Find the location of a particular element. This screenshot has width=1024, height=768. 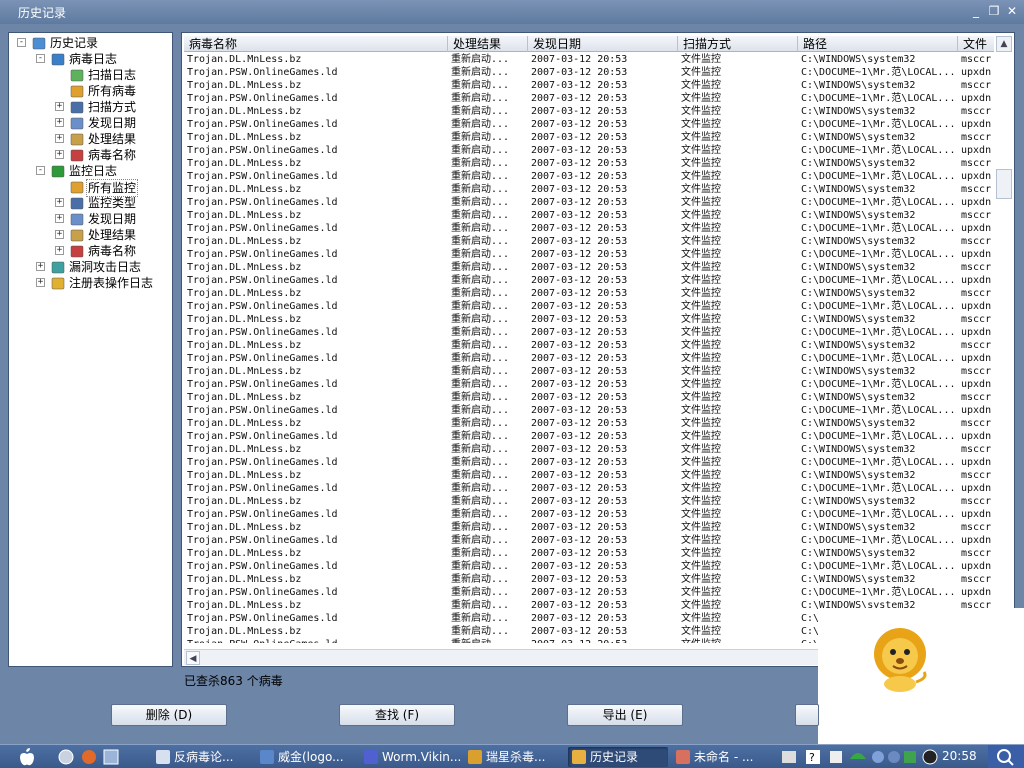

lion-mascot-icon is located at coordinates (902, 659).